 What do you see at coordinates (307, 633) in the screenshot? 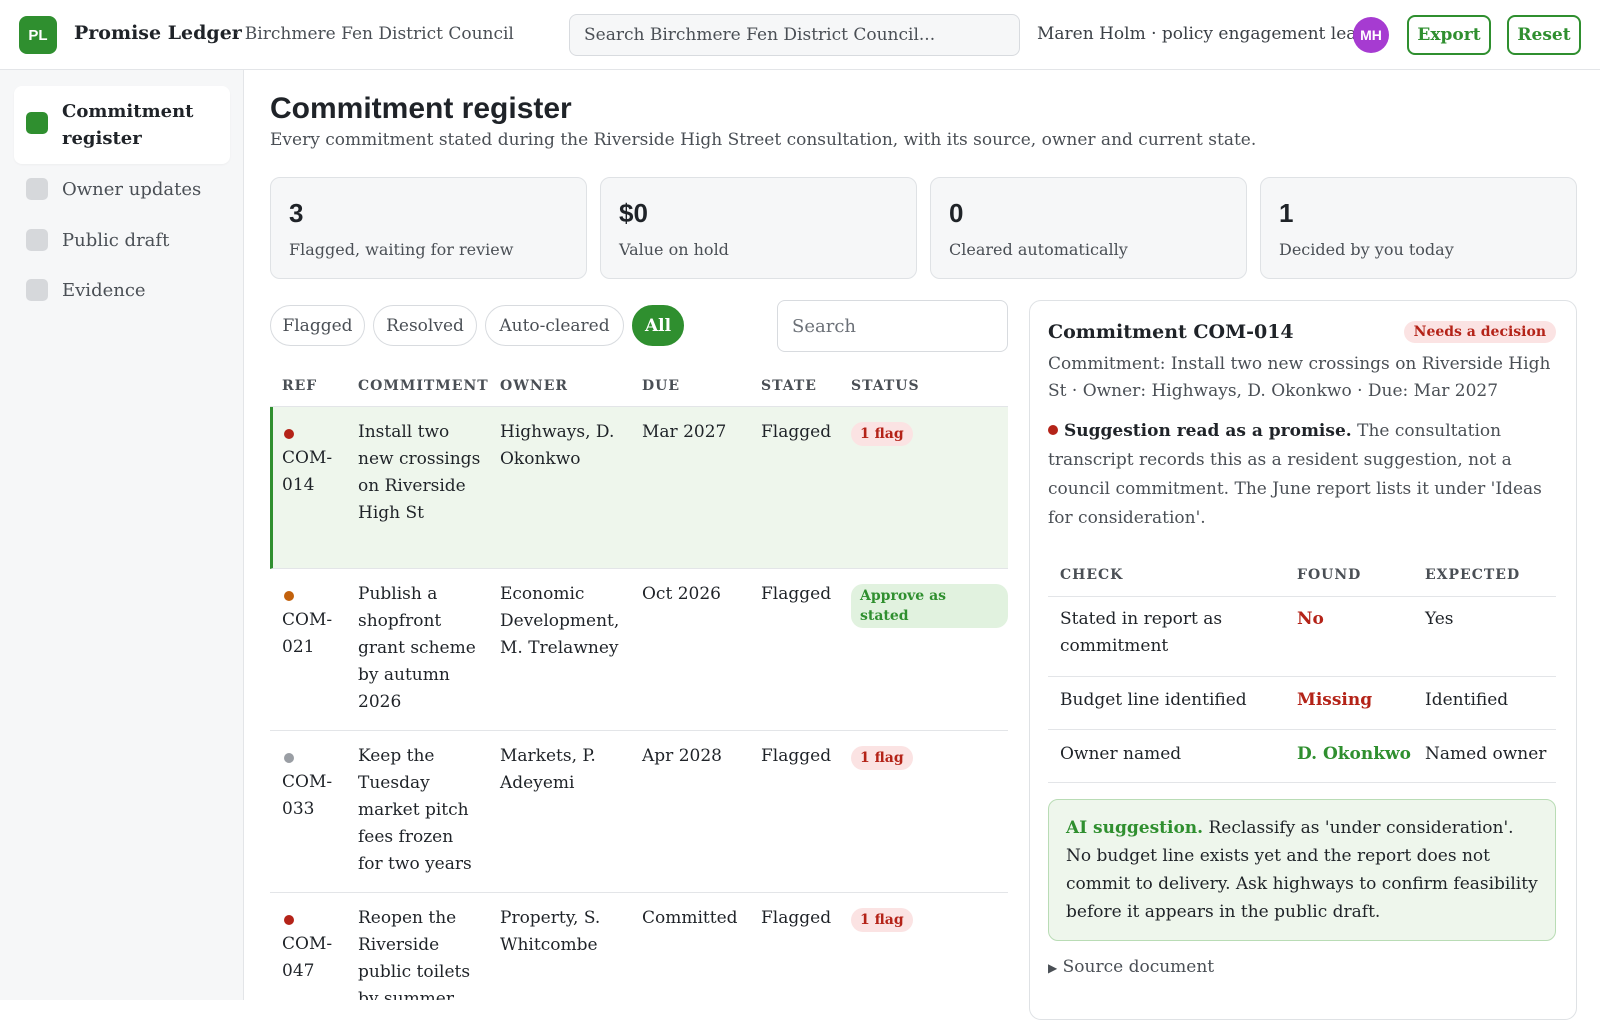
I see `ref-text: COM-021` at bounding box center [307, 633].